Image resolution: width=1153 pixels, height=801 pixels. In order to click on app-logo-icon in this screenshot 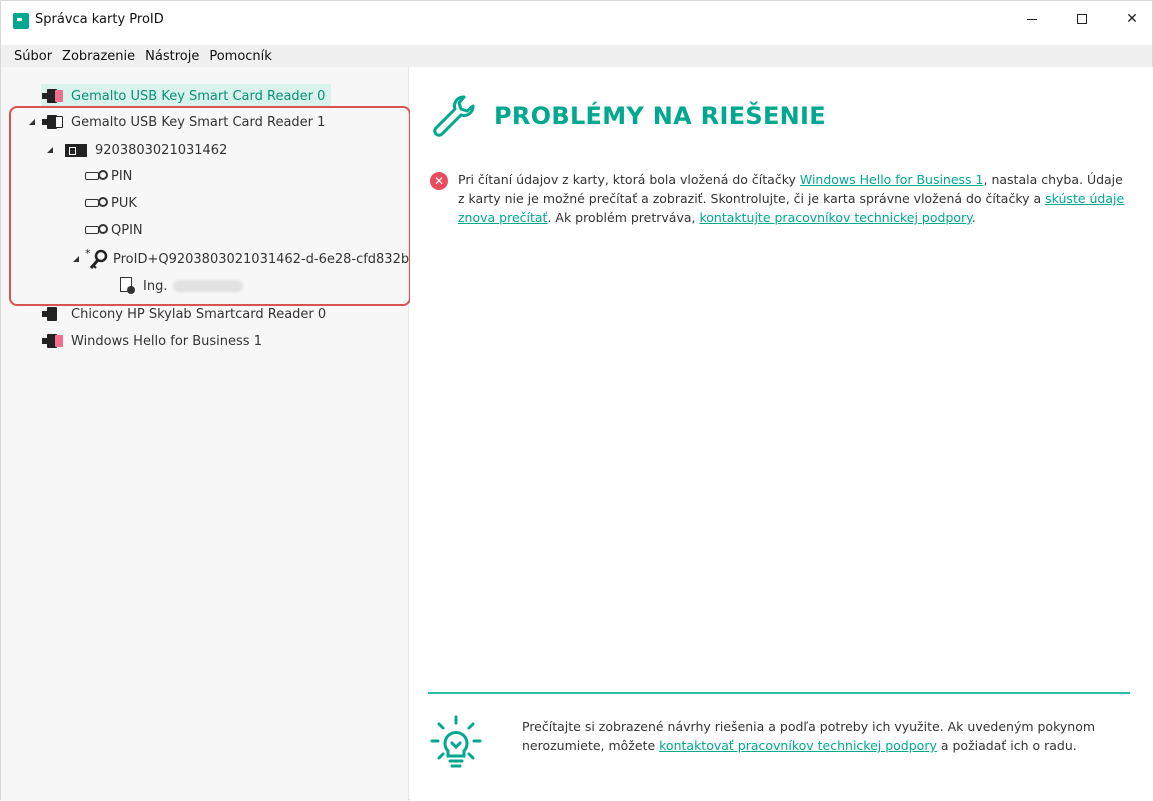, I will do `click(21, 21)`.